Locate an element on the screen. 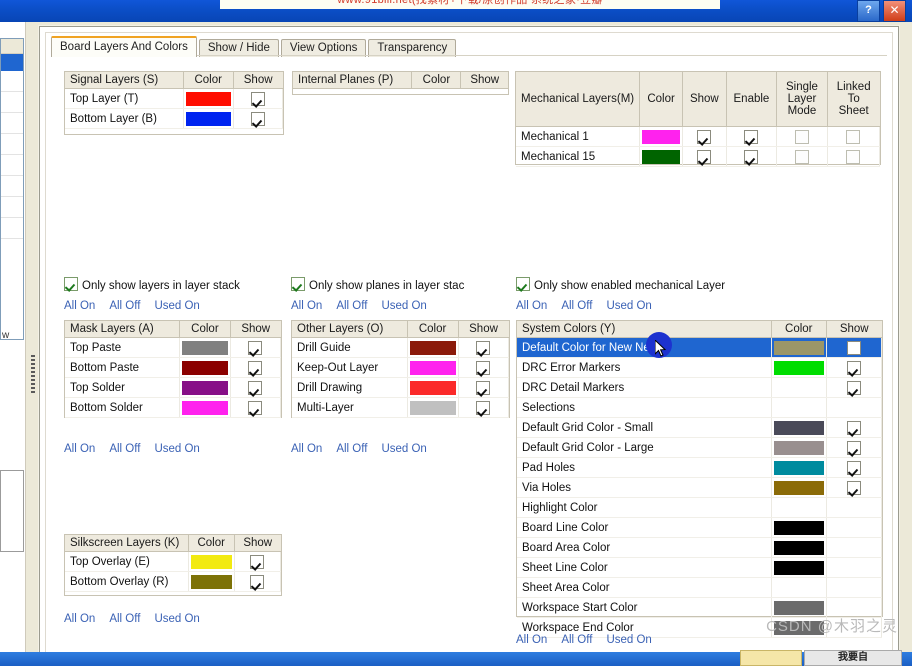 This screenshot has width=912, height=666. cell-linked-to-sheet is located at coordinates (854, 156).